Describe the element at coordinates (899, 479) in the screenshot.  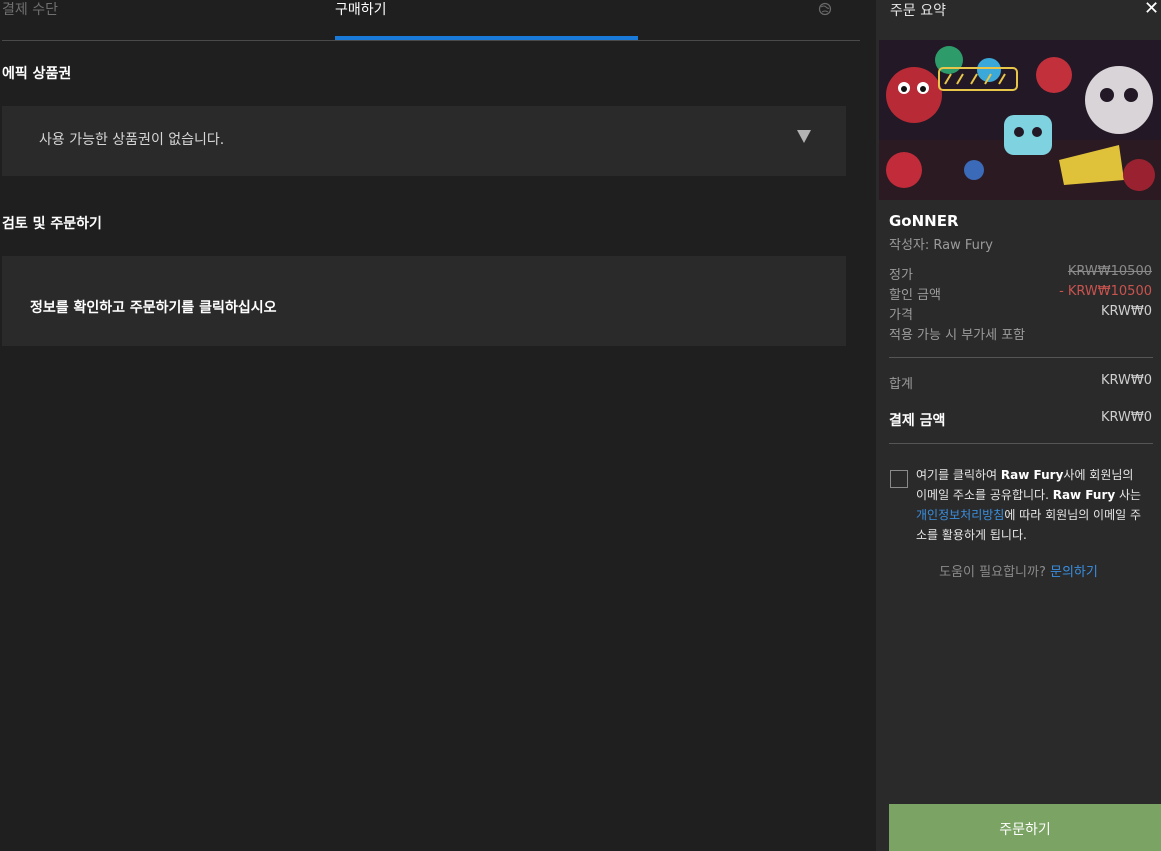
I see `email-consent-checkbox` at that location.